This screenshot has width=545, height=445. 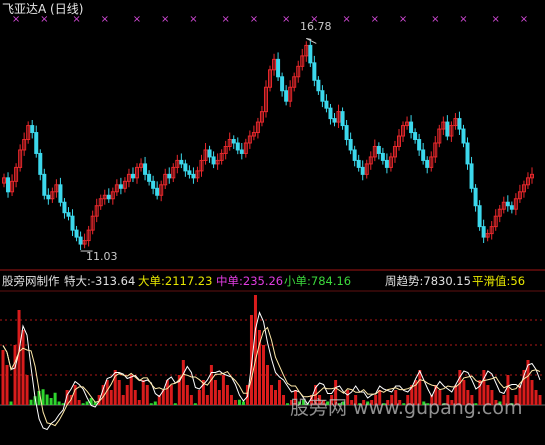 What do you see at coordinates (100, 281) in the screenshot?
I see `tedada-value: 特大:-313.64` at bounding box center [100, 281].